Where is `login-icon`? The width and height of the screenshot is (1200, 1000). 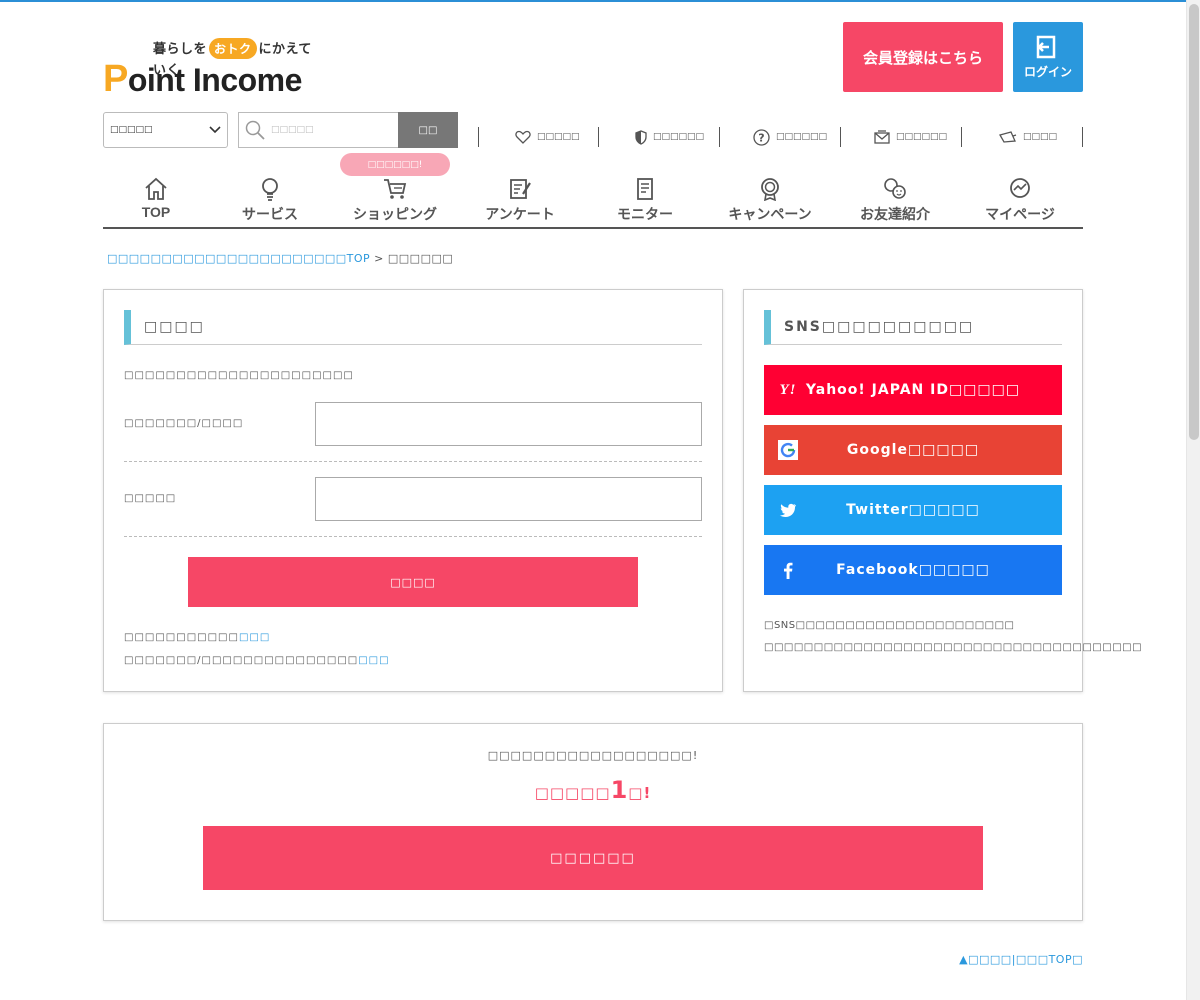
login-icon is located at coordinates (1046, 46).